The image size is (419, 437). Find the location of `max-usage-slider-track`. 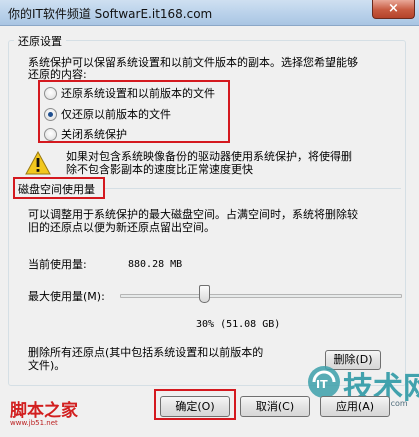

max-usage-slider-track is located at coordinates (261, 296).